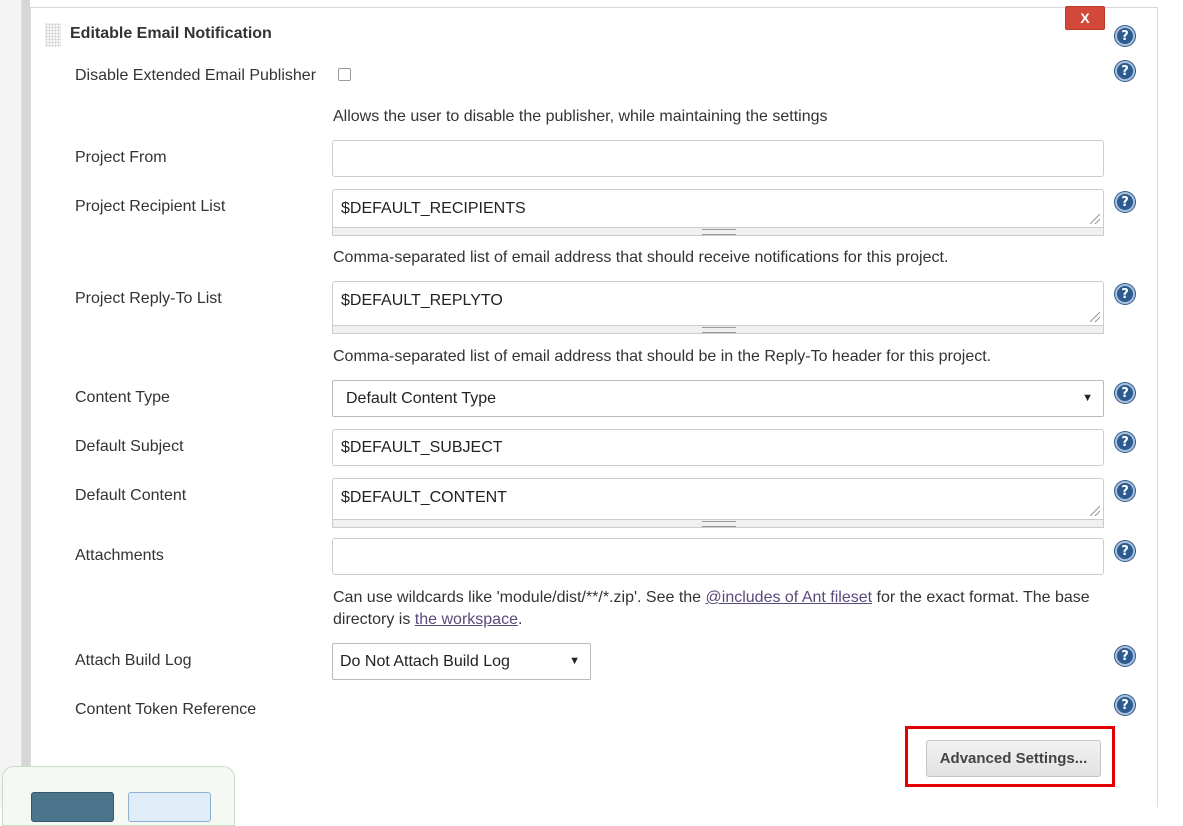  I want to click on attachments-label: Attachments, so click(119, 555).